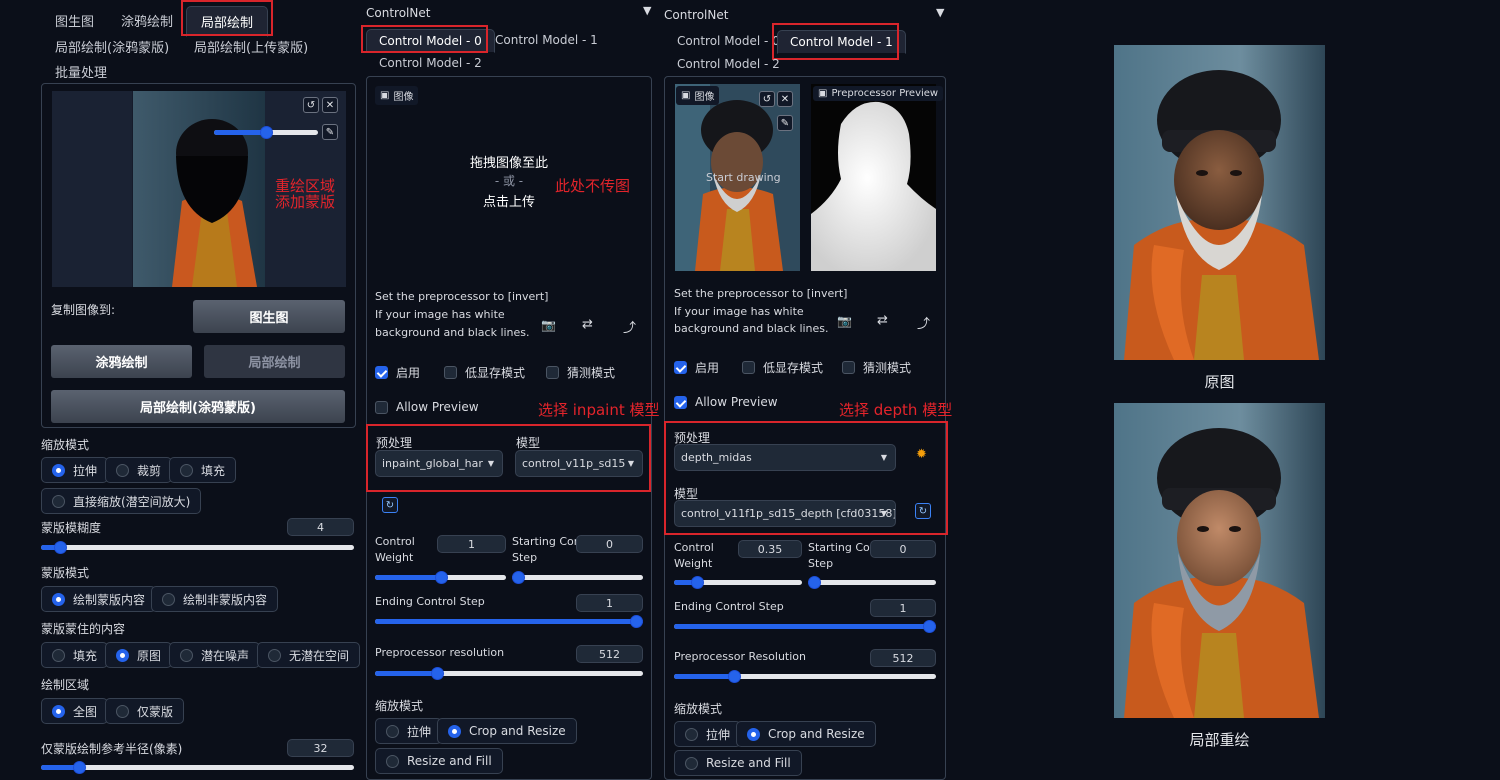  Describe the element at coordinates (311, 105) in the screenshot. I see `undo-icon: ↺` at that location.